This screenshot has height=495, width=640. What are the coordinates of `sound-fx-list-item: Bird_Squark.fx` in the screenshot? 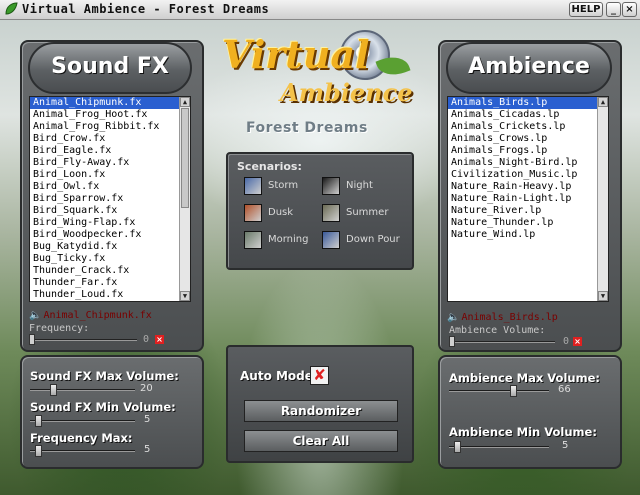 It's located at (110, 211).